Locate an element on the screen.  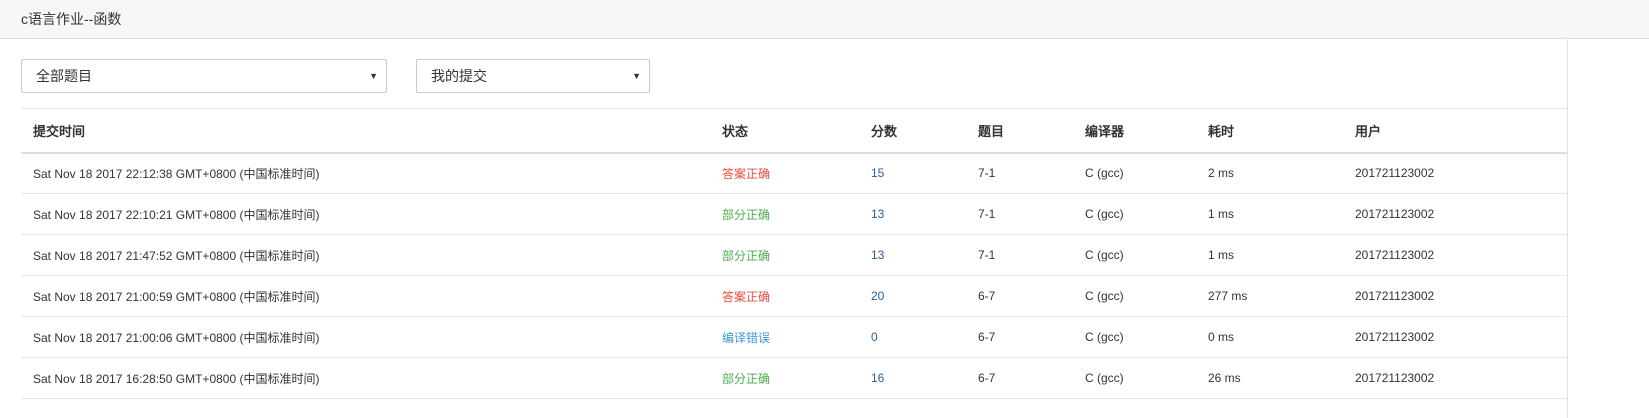
page-title: c语言作业--函数 is located at coordinates (71, 19).